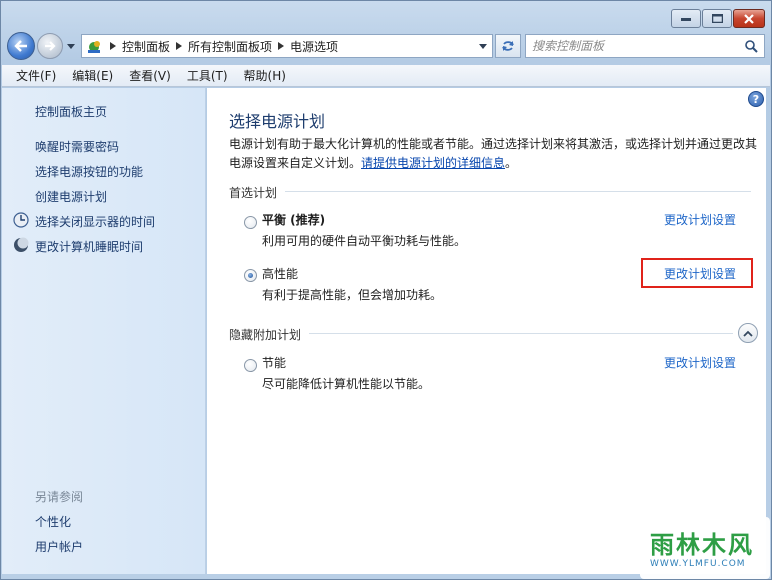  I want to click on breadcrumb-item: 所有控制面板项, so click(224, 46).